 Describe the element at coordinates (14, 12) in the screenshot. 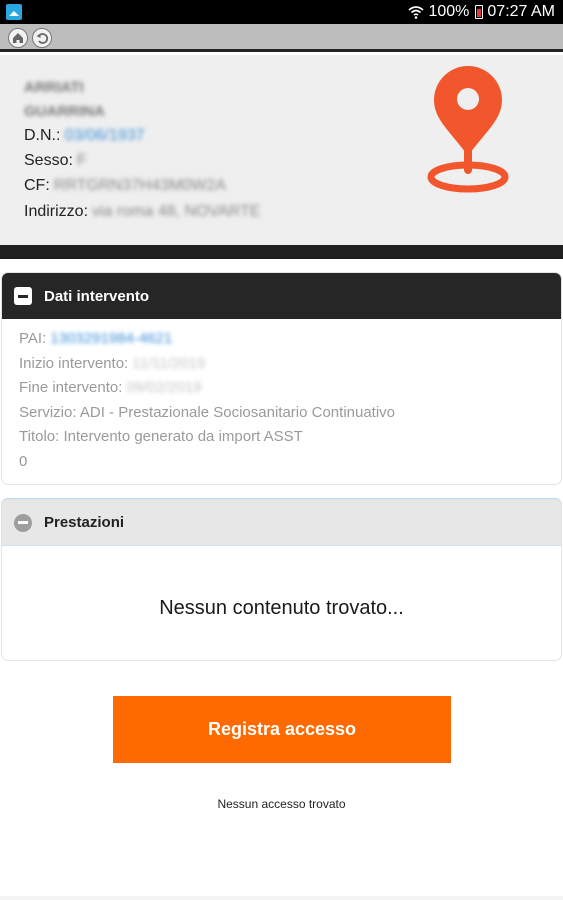

I see `app-notification-icon` at that location.